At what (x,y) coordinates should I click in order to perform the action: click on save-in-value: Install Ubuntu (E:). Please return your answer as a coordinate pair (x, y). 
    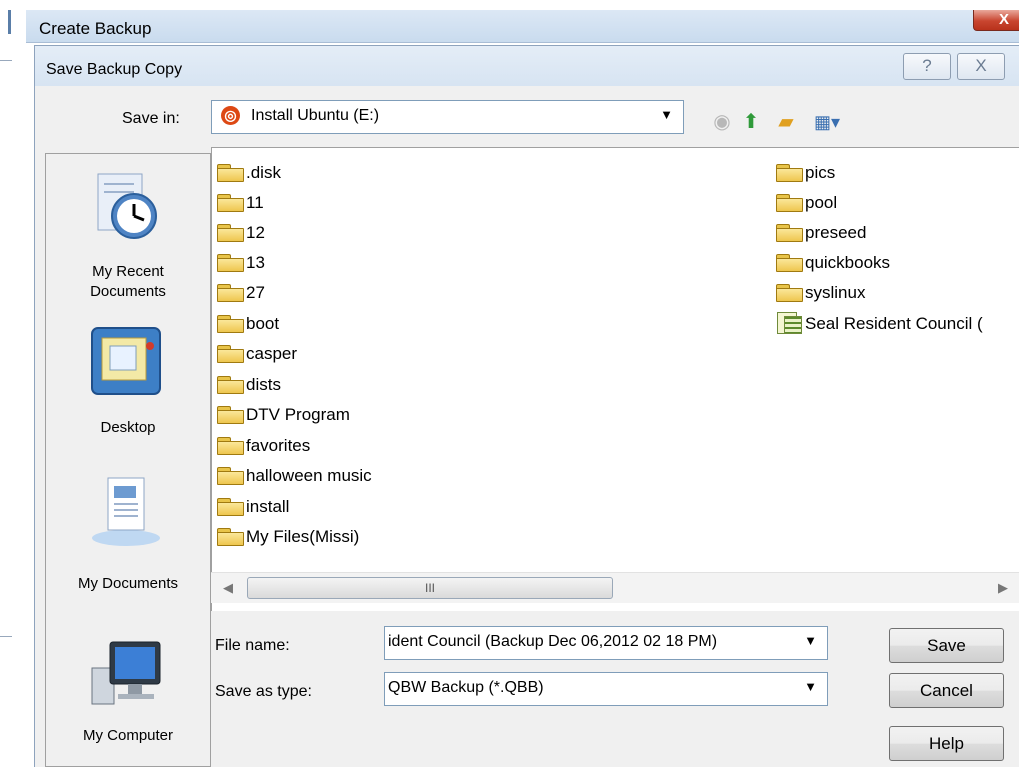
    Looking at the image, I should click on (315, 115).